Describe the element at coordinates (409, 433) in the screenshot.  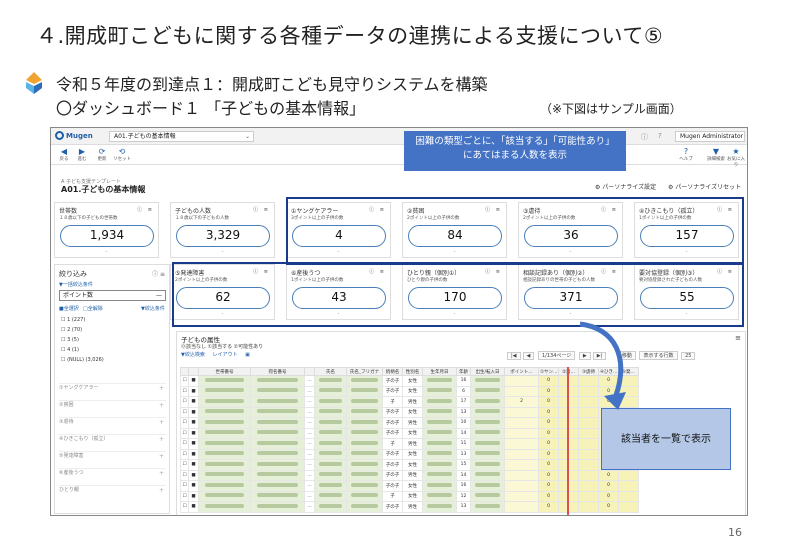
I see `table-row: ☐■…子の子女性1400` at that location.